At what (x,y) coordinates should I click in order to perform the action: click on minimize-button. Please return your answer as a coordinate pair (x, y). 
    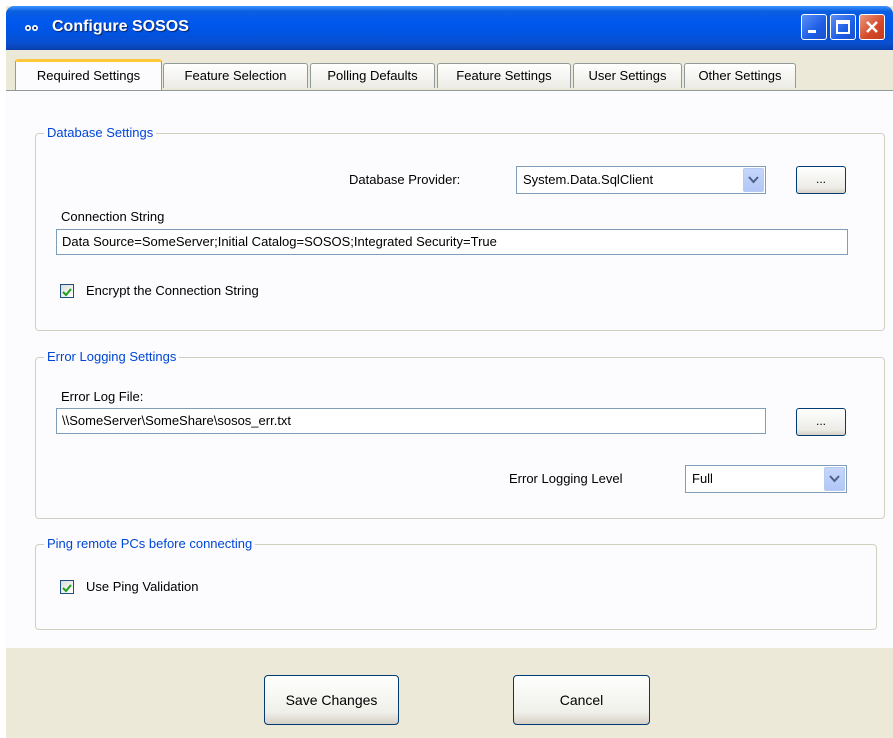
    Looking at the image, I should click on (814, 27).